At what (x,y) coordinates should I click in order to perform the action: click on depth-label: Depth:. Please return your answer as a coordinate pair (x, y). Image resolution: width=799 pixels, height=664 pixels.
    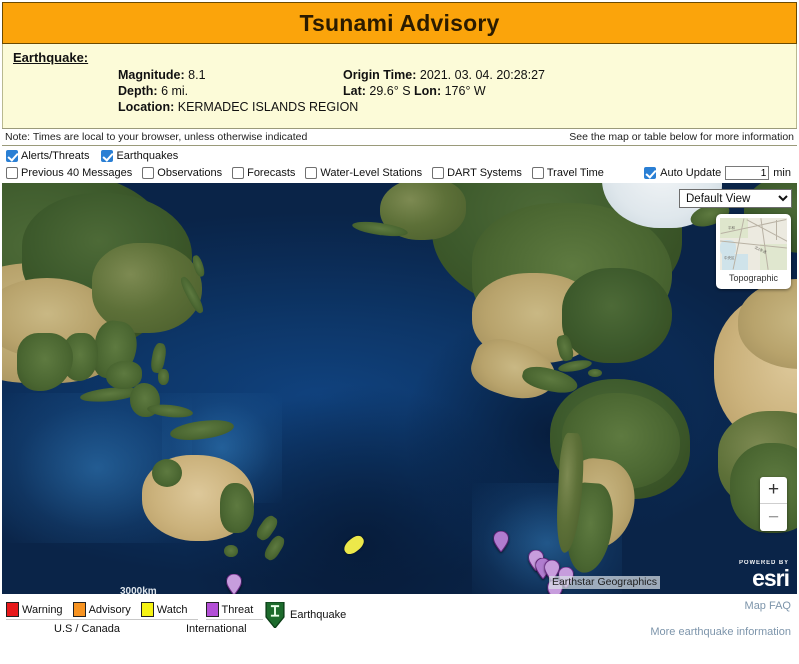
    Looking at the image, I should click on (138, 91).